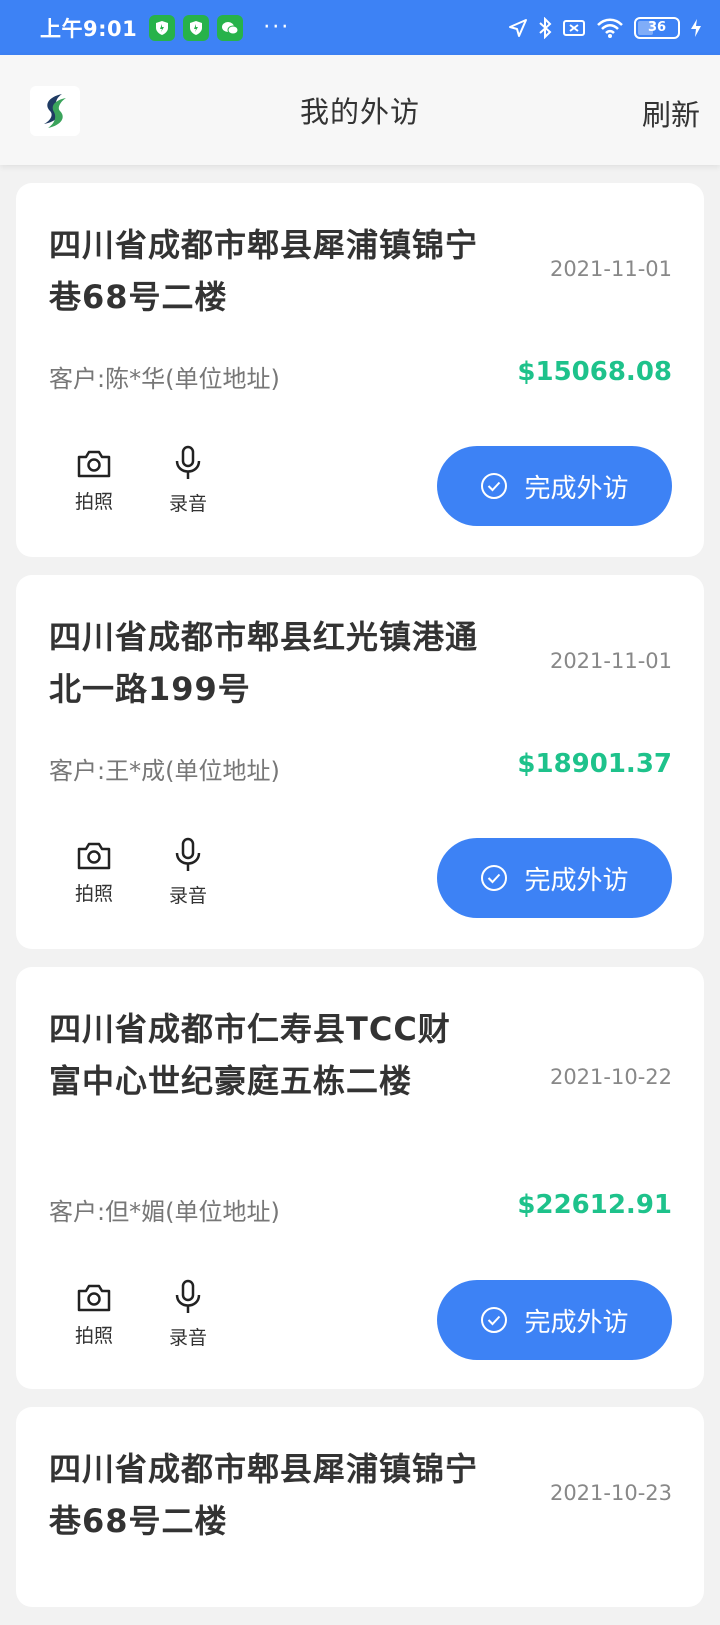 This screenshot has height=1625, width=720. I want to click on visit-address: 四川省成都市郫县红光镇港通北一路199号, so click(264, 663).